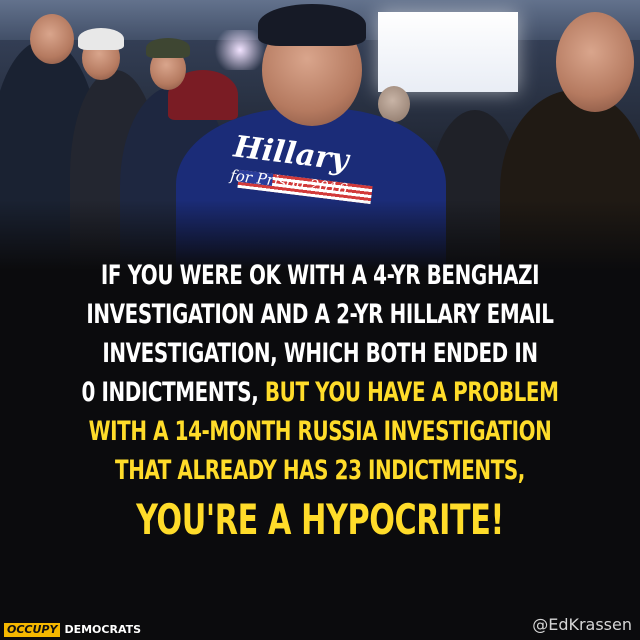  I want to click on brand-democrats-text: DEMOCRATS, so click(103, 629).